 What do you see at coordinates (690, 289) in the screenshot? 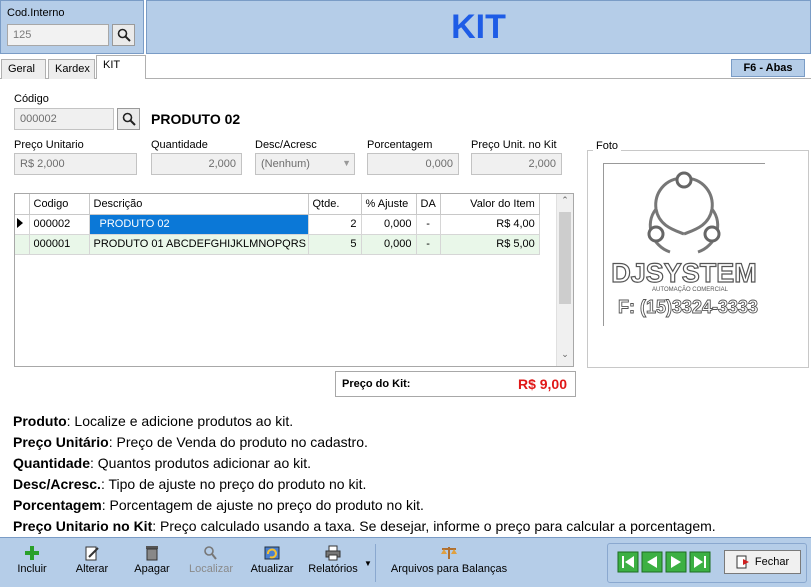
I see `svg-text: AUTOMAÇÃO COMERCIAL` at bounding box center [690, 289].